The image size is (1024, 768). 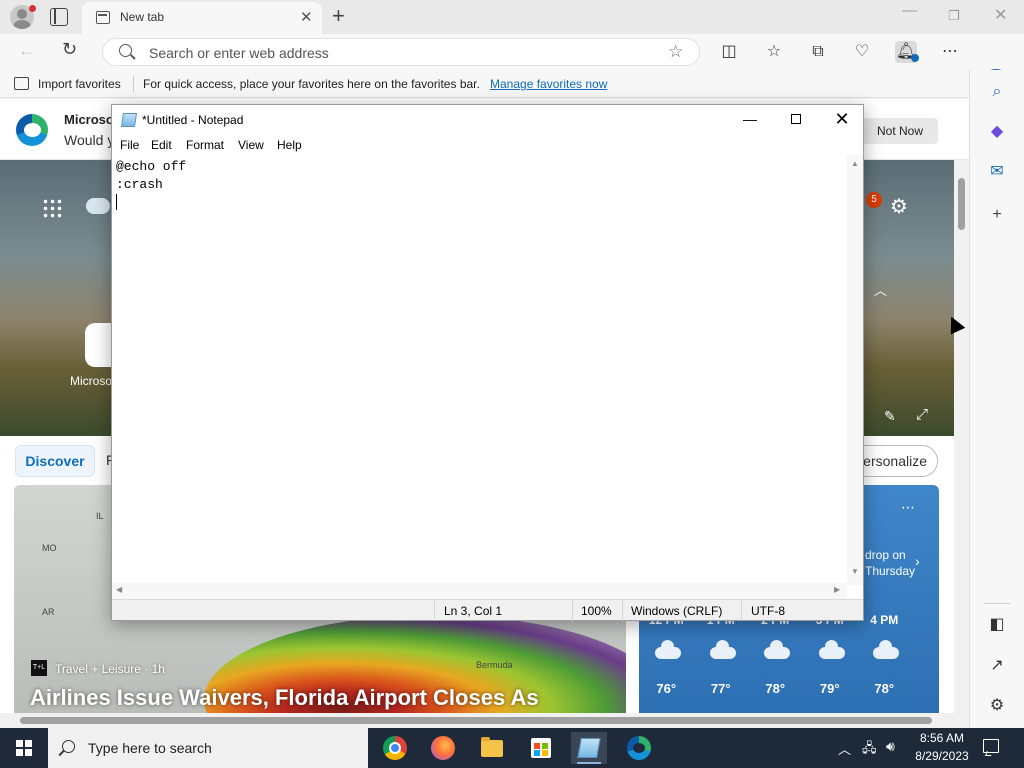 What do you see at coordinates (202, 18) in the screenshot?
I see `tab-new-tab: New tab ✕` at bounding box center [202, 18].